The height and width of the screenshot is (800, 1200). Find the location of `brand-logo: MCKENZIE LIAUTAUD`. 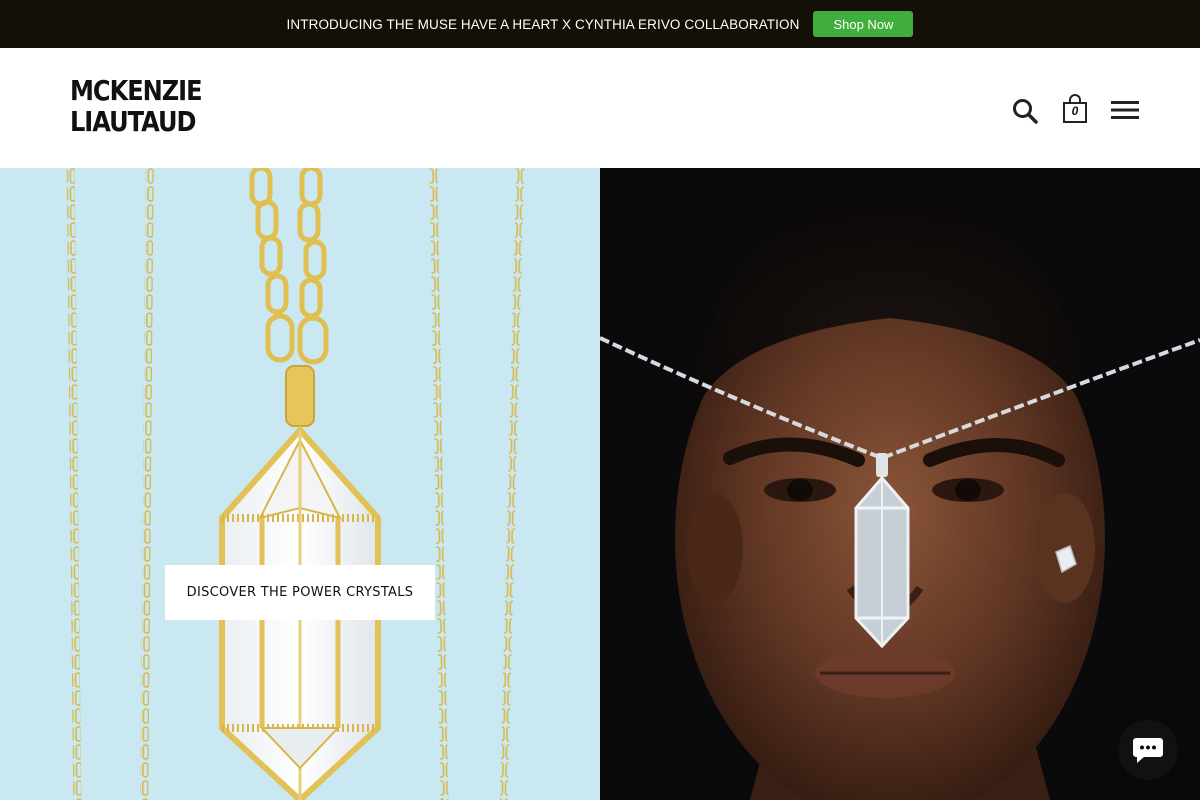

brand-logo: MCKENZIE LIAUTAUD is located at coordinates (136, 108).